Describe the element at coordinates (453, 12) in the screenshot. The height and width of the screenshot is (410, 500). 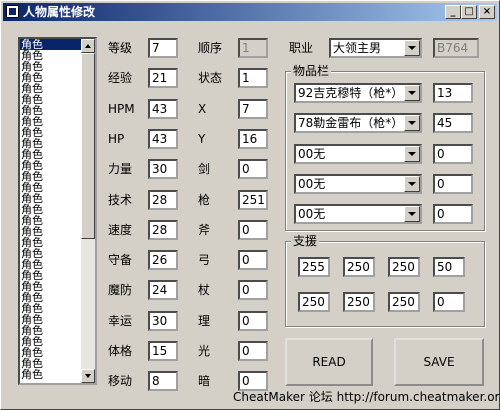
I see `minimize-button: _` at that location.